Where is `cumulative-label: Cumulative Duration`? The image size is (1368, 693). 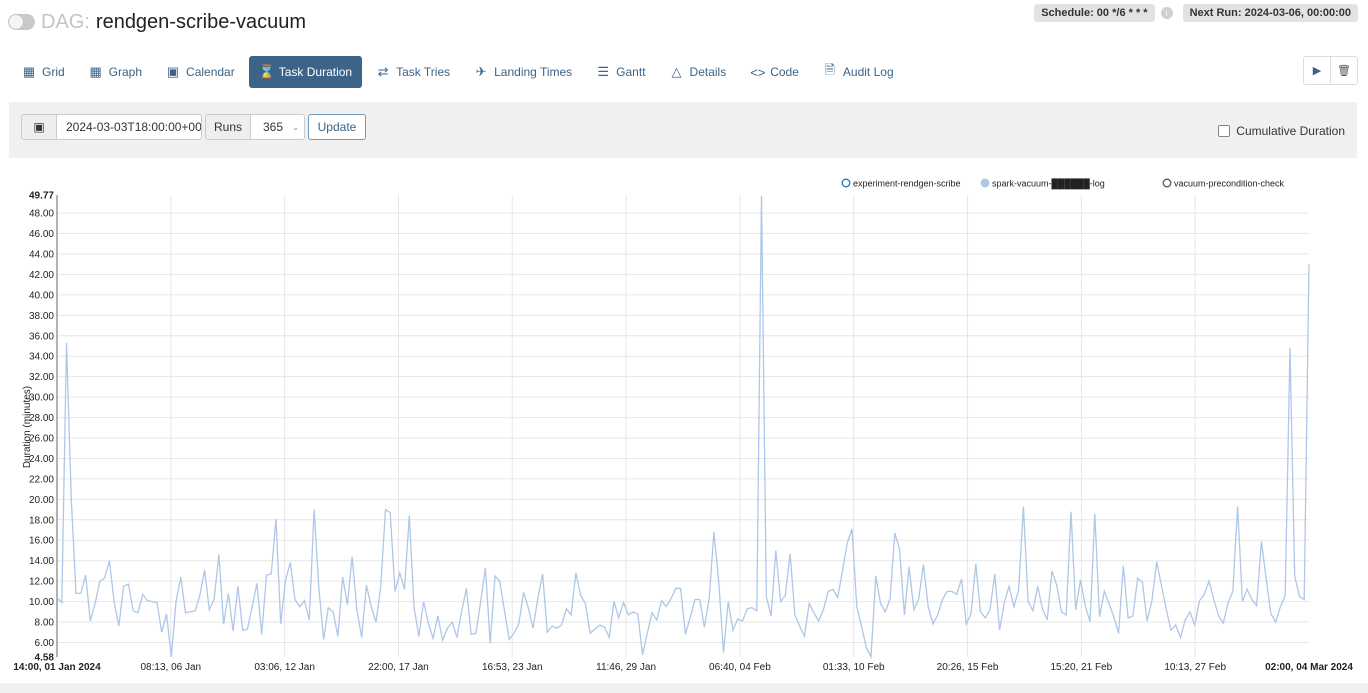
cumulative-label: Cumulative Duration is located at coordinates (1290, 131).